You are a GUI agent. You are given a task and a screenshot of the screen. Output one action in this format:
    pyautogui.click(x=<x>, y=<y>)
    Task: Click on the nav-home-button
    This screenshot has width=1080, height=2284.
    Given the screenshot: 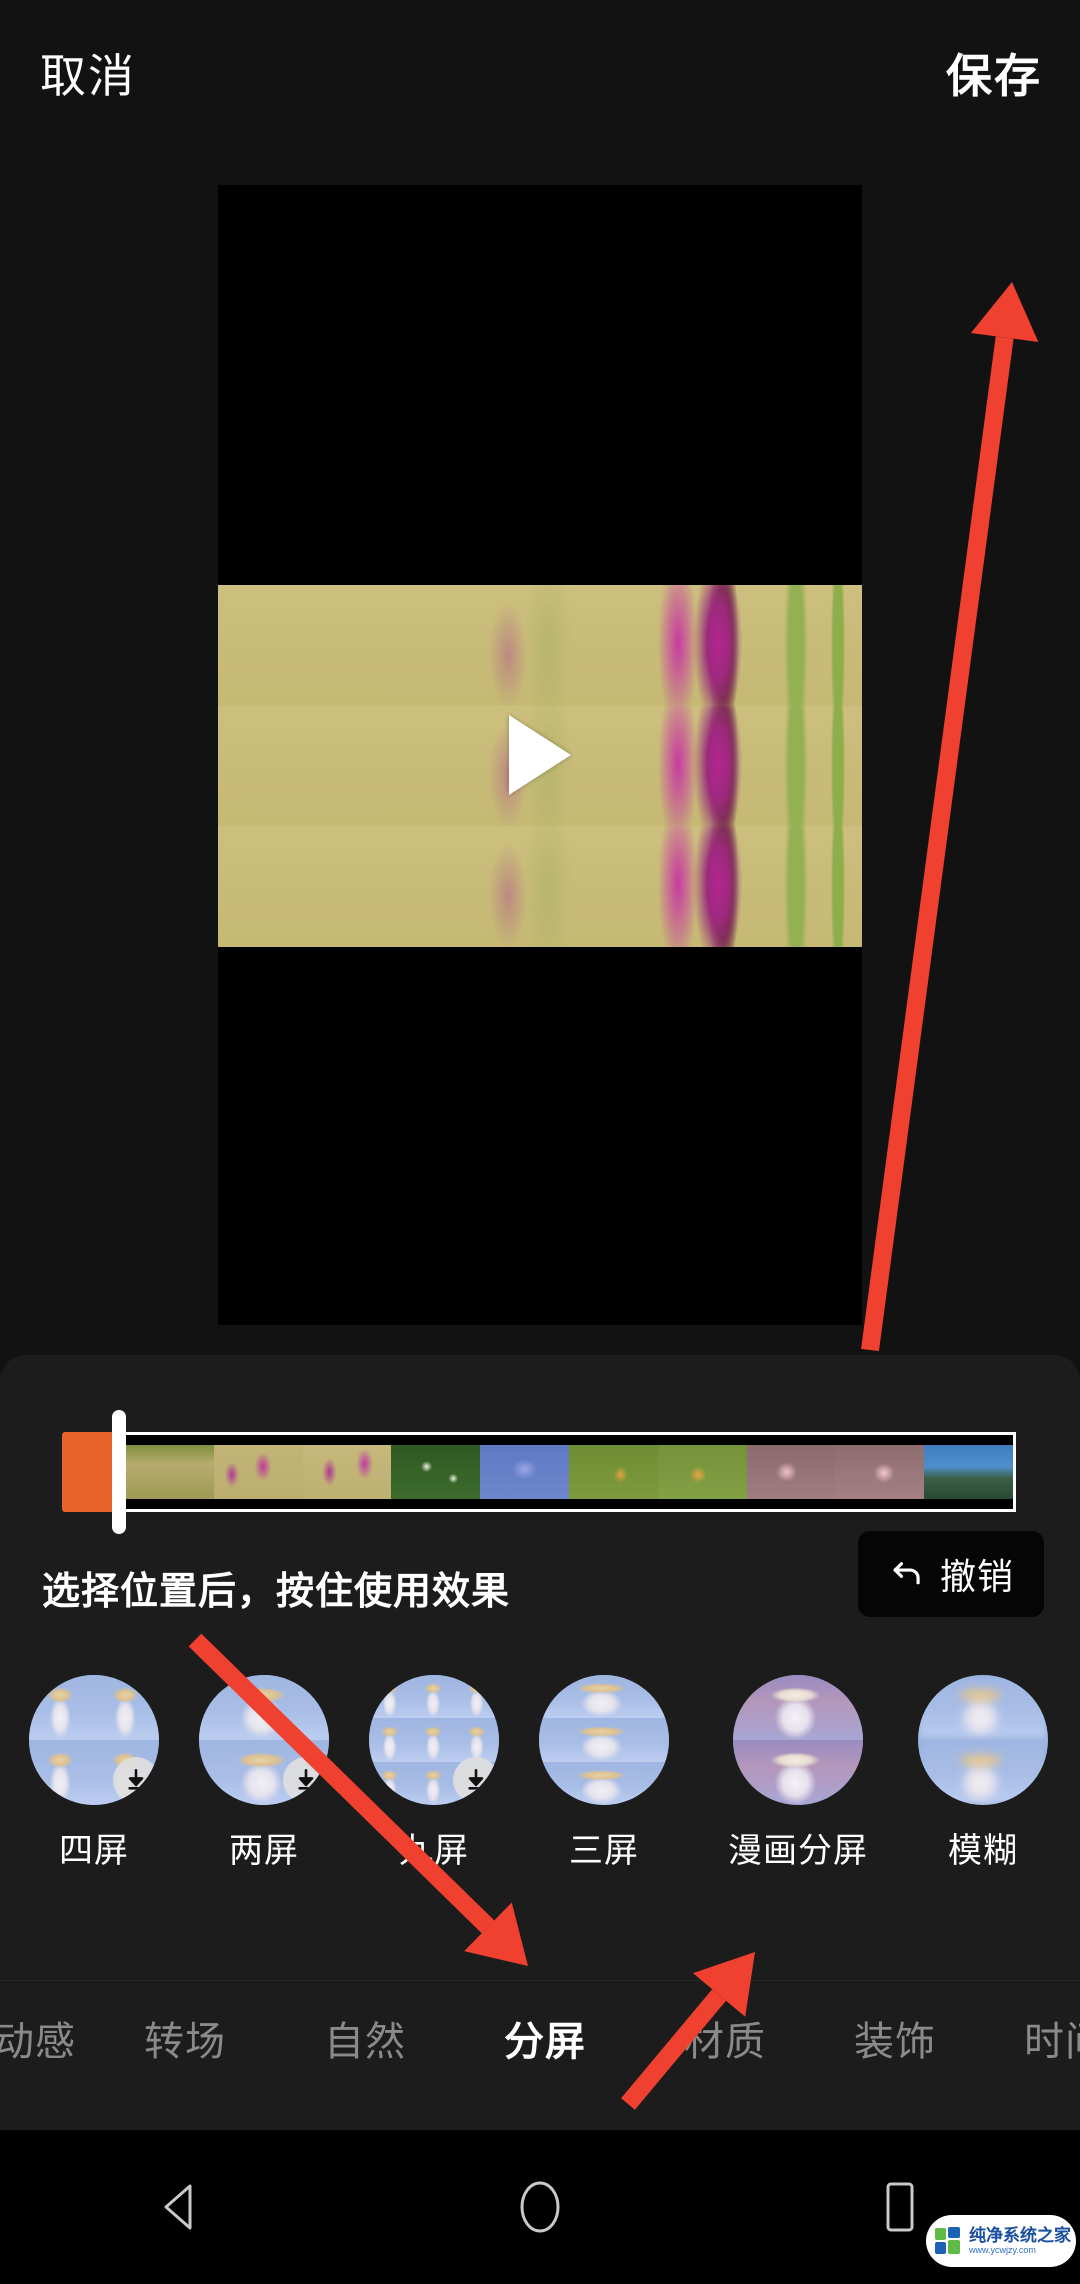 What is the action you would take?
    pyautogui.click(x=540, y=2207)
    